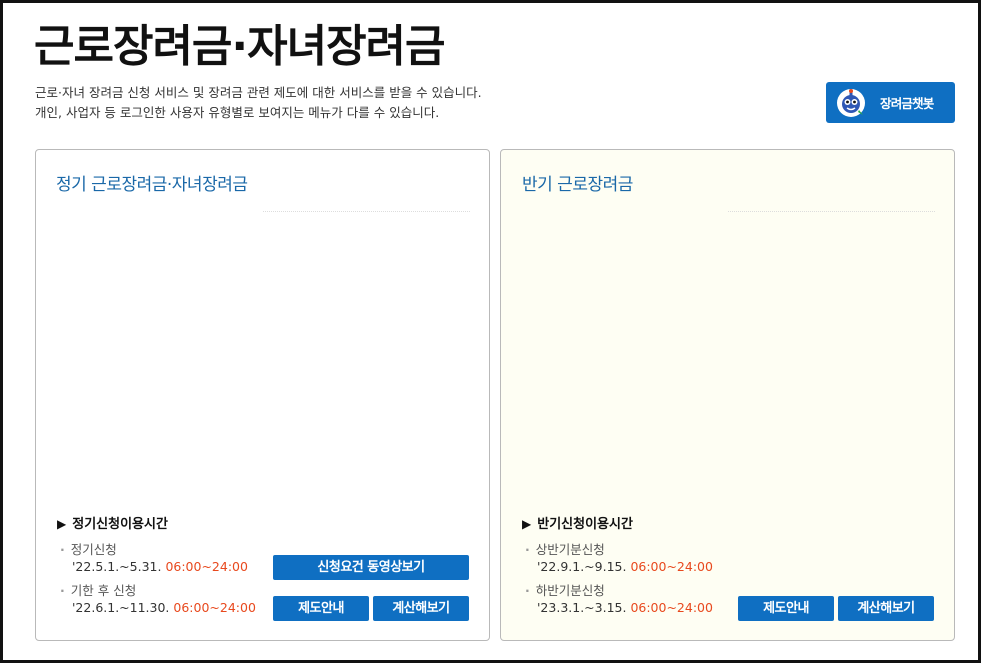 The height and width of the screenshot is (663, 981). What do you see at coordinates (371, 567) in the screenshot?
I see `video-guide-button: 신청요건 동영상보기` at bounding box center [371, 567].